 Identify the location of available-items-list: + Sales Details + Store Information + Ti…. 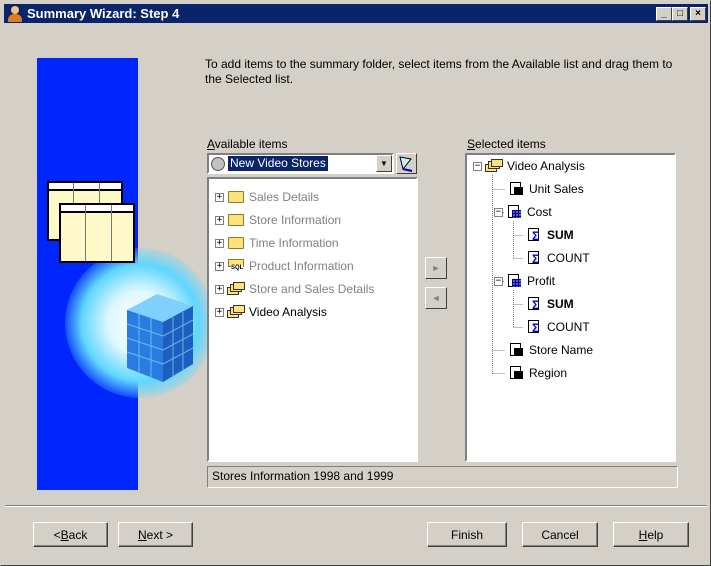
(312, 319).